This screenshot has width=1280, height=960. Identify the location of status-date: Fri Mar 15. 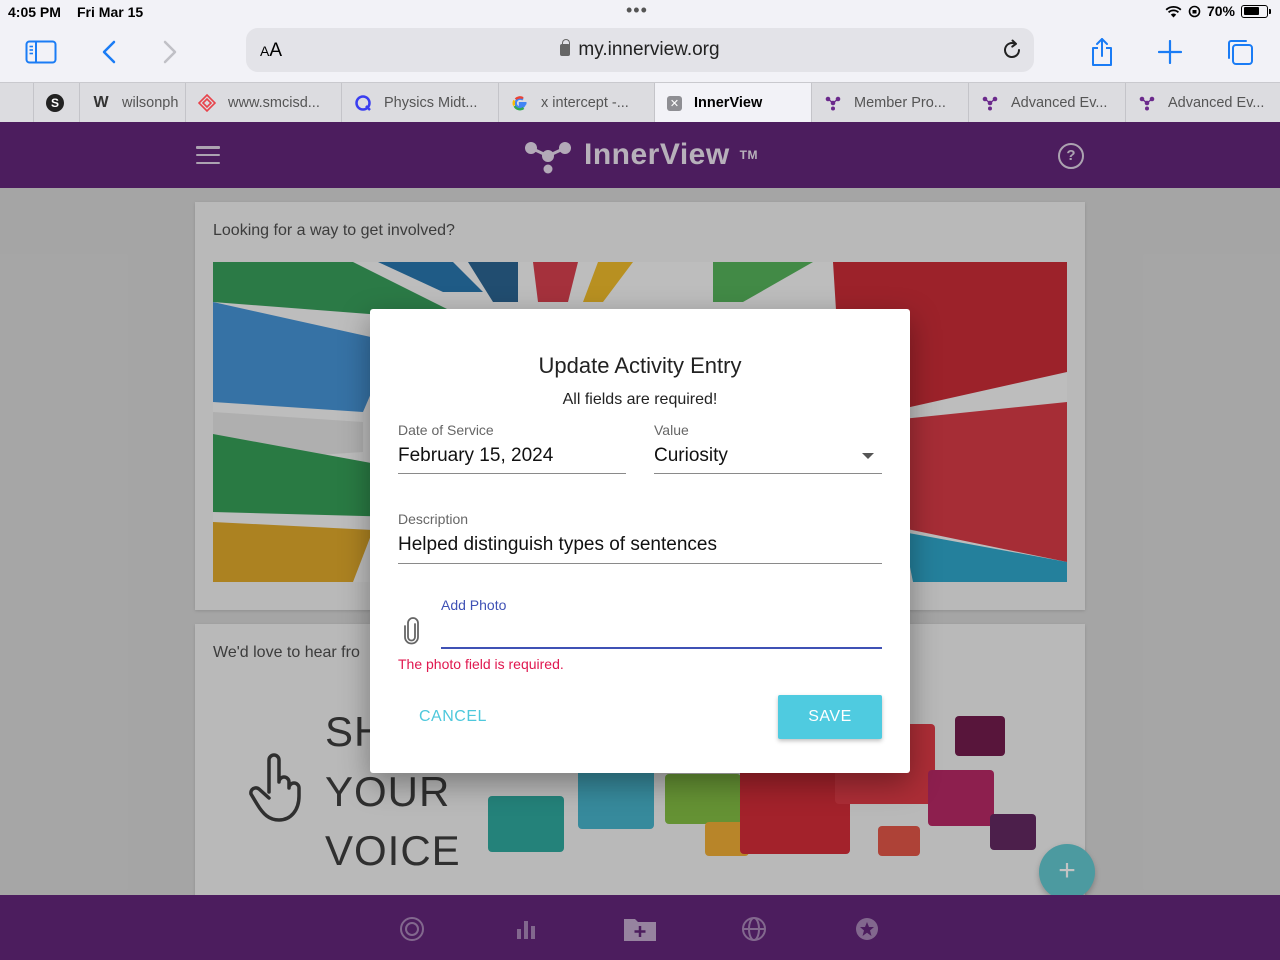
(110, 12).